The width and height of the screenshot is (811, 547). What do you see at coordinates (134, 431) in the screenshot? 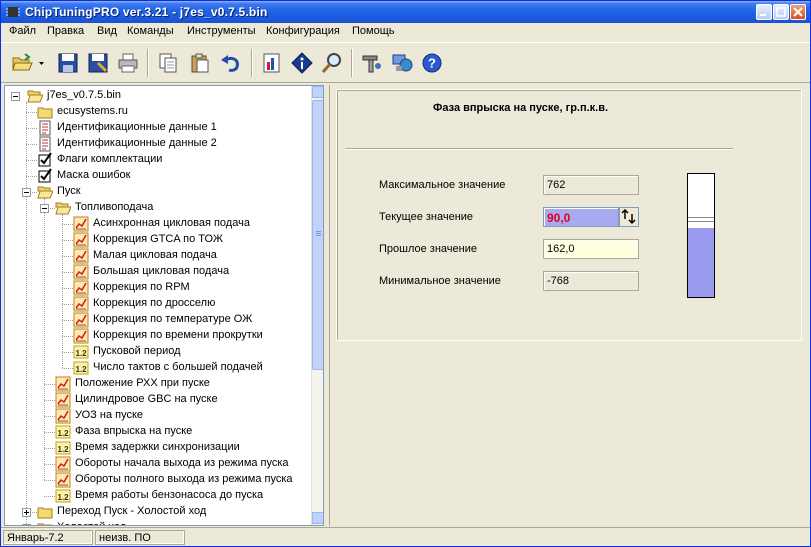
I see `tree-item-label: Фаза впрыска на пуске` at bounding box center [134, 431].